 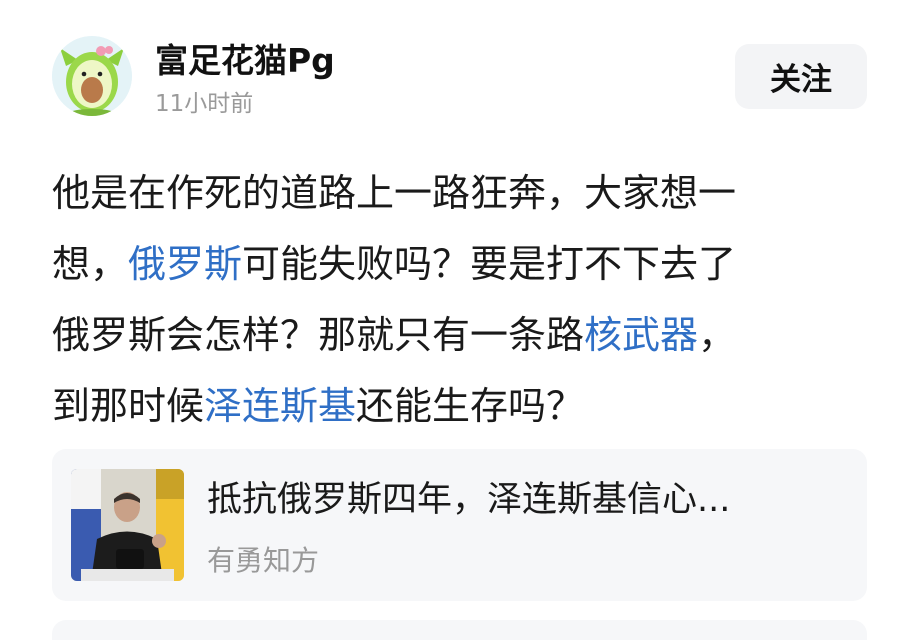 I want to click on post-text: 还能生存吗？, so click(x=470, y=406).